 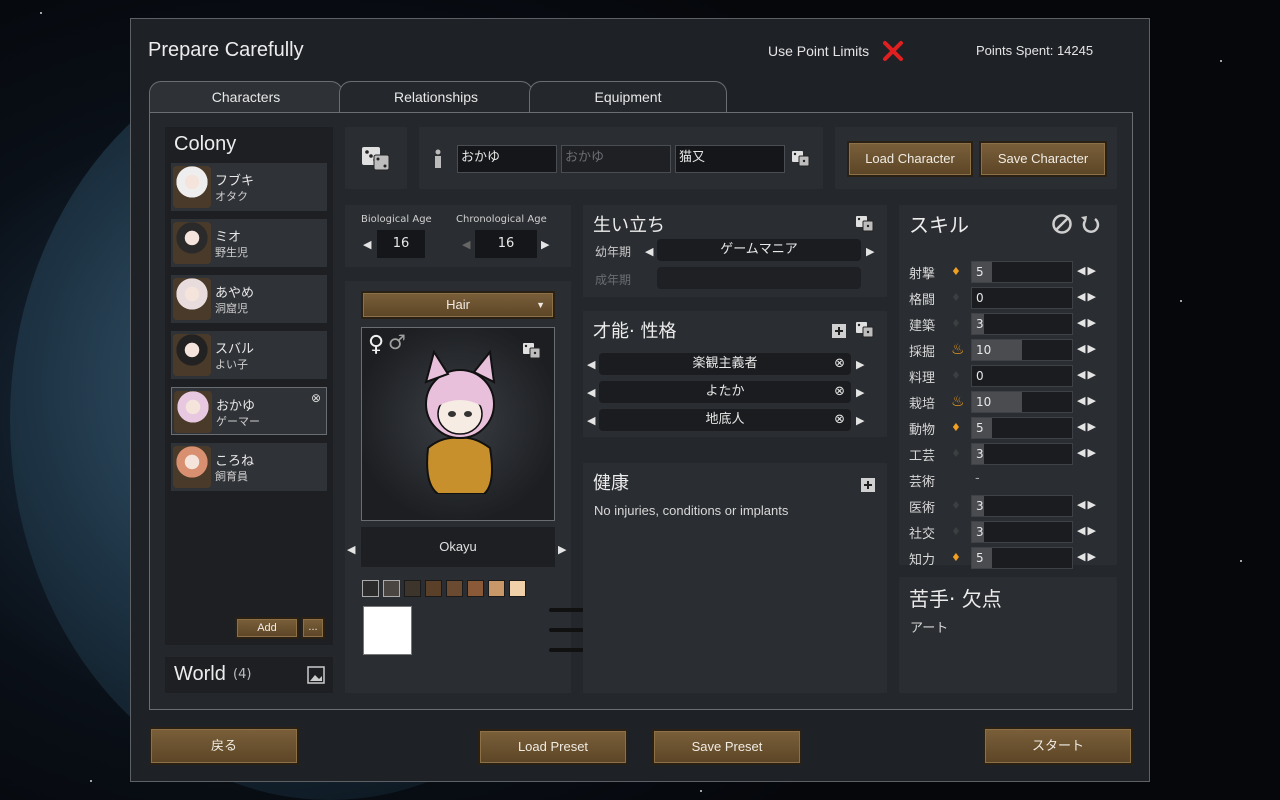 What do you see at coordinates (910, 159) in the screenshot?
I see `load-character-button: Load Character` at bounding box center [910, 159].